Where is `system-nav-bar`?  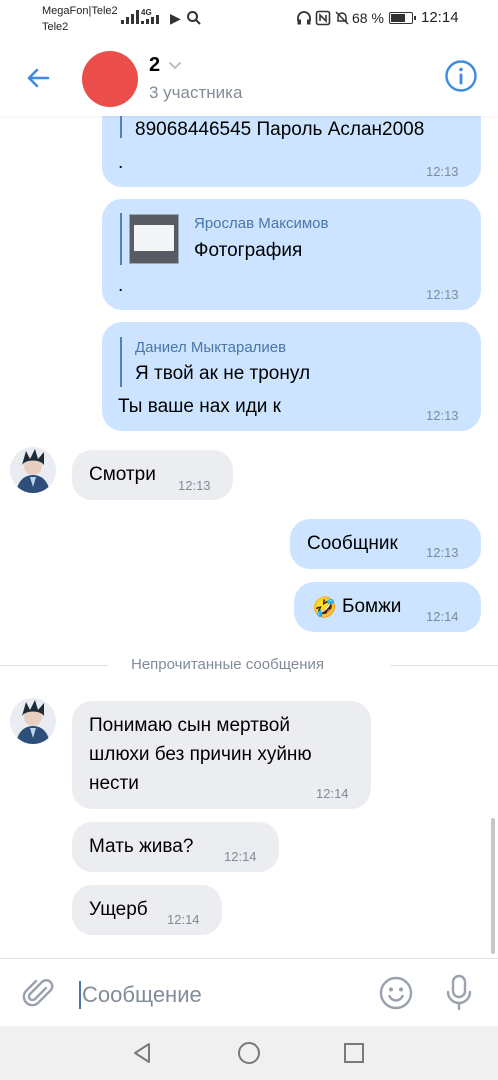
system-nav-bar is located at coordinates (249, 1053).